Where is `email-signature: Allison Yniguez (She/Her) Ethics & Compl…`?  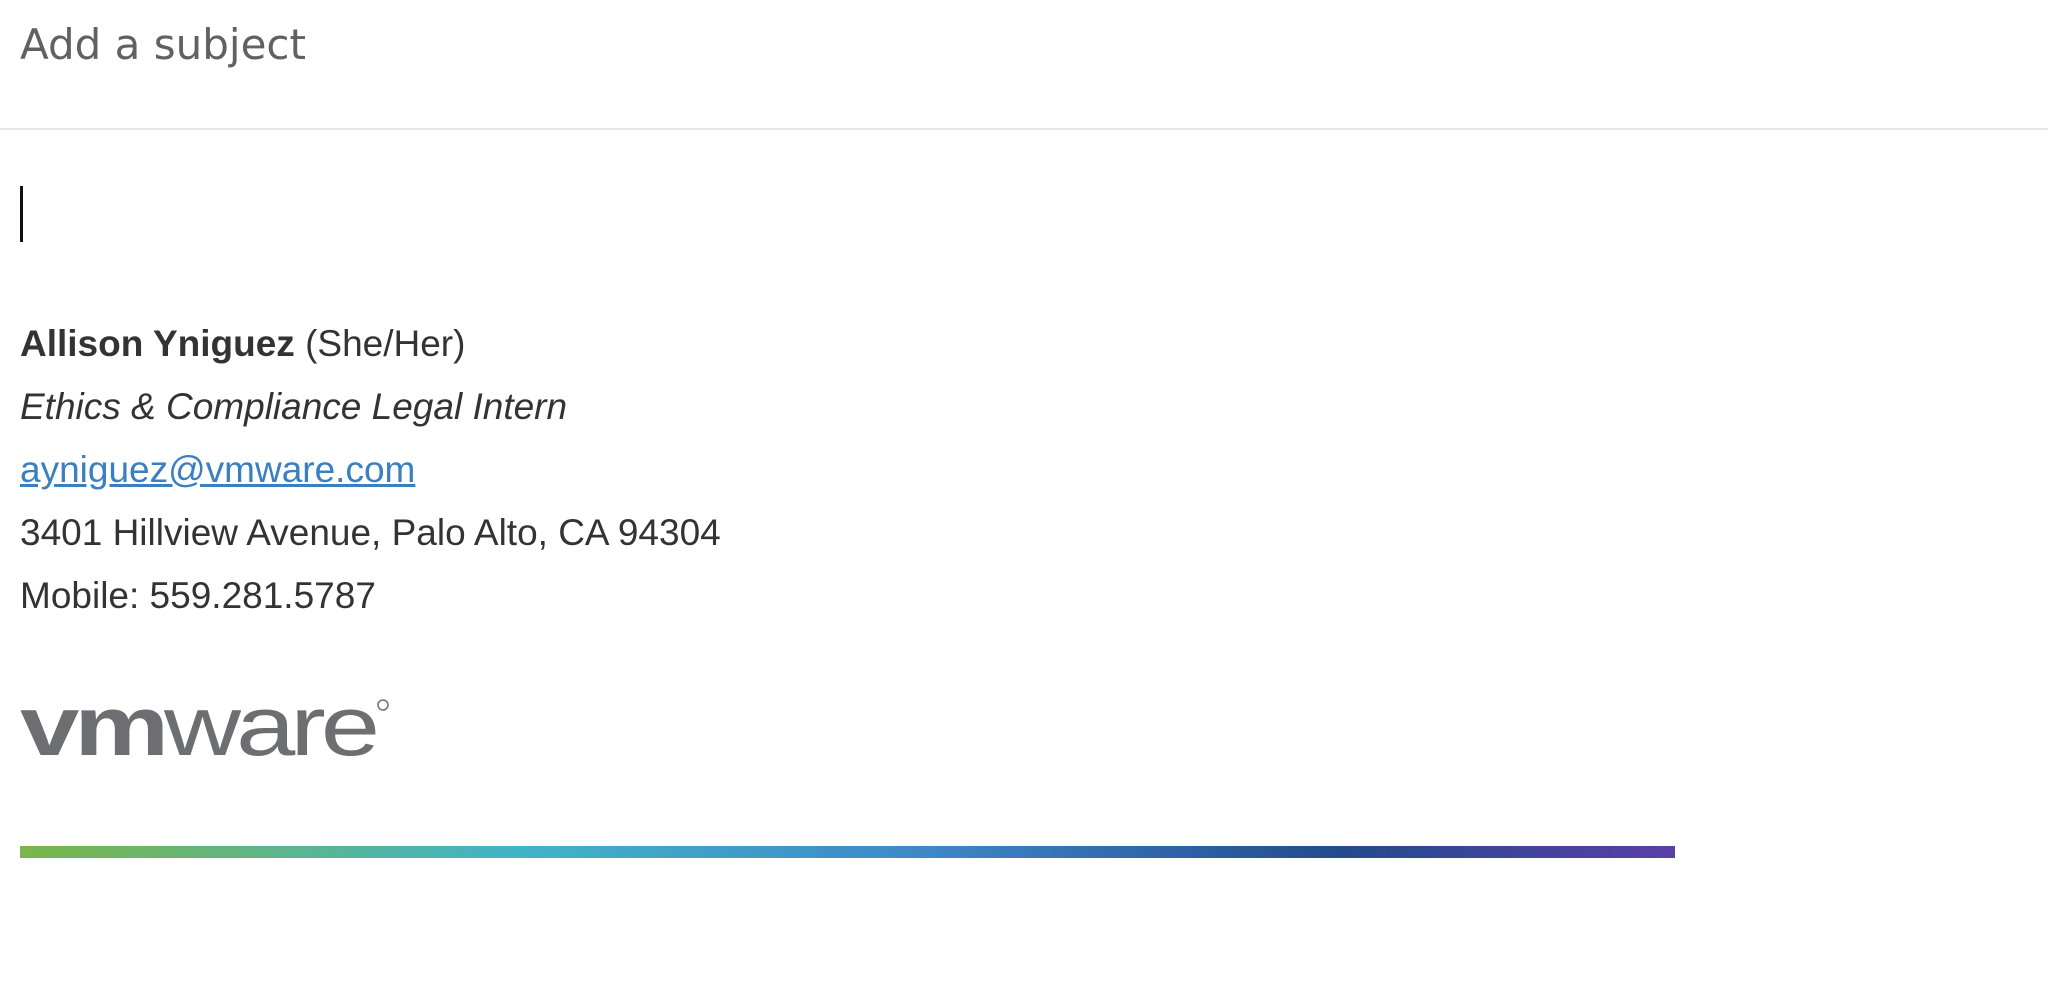 email-signature: Allison Yniguez (She/Her) Ethics & Compl… is located at coordinates (370, 469).